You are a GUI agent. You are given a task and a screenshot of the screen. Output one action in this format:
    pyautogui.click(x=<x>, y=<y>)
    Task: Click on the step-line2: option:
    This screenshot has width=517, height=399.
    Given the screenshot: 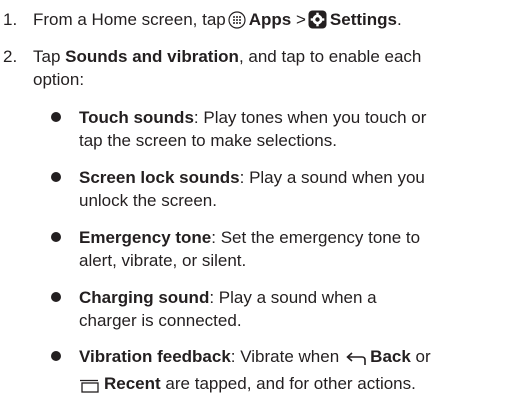 What is the action you would take?
    pyautogui.click(x=59, y=79)
    